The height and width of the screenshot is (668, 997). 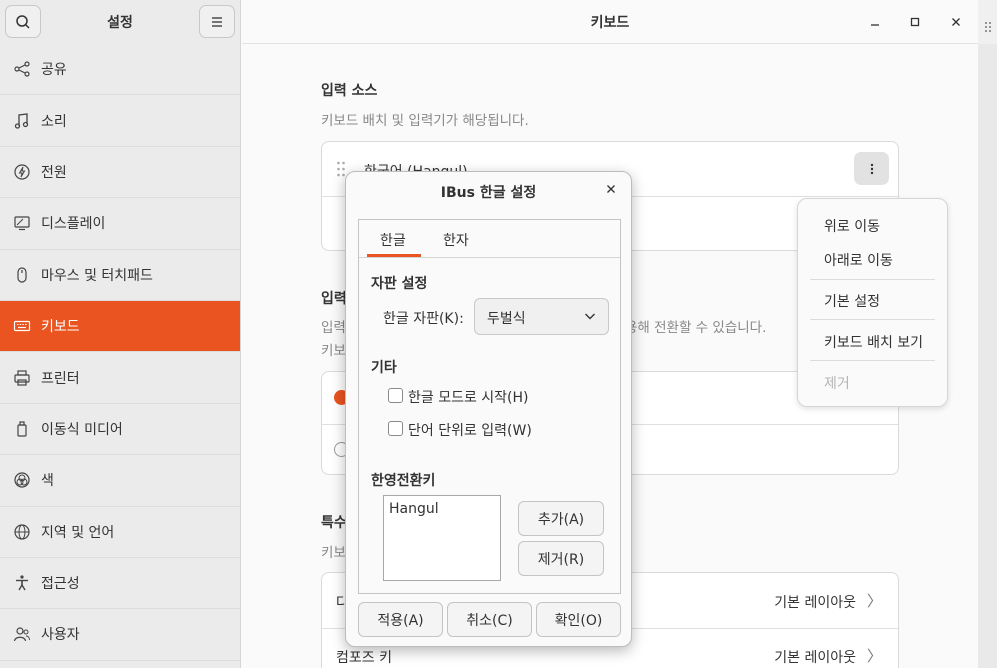 What do you see at coordinates (22, 172) in the screenshot?
I see `power-icon` at bounding box center [22, 172].